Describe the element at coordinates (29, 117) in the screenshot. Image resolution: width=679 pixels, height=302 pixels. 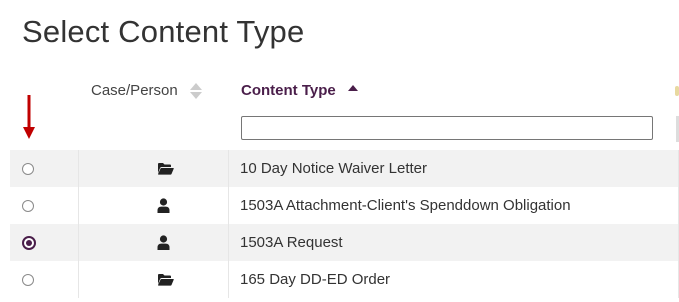
I see `red-arrow-indicator` at that location.